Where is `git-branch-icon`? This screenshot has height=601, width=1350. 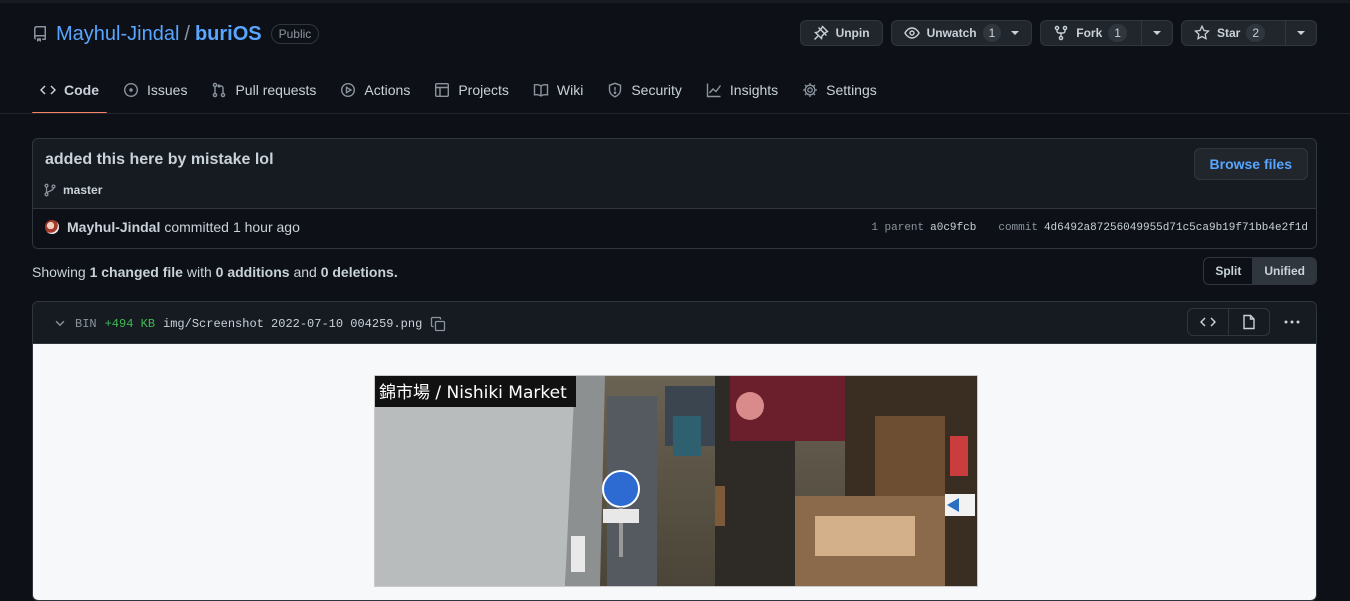
git-branch-icon is located at coordinates (50, 190).